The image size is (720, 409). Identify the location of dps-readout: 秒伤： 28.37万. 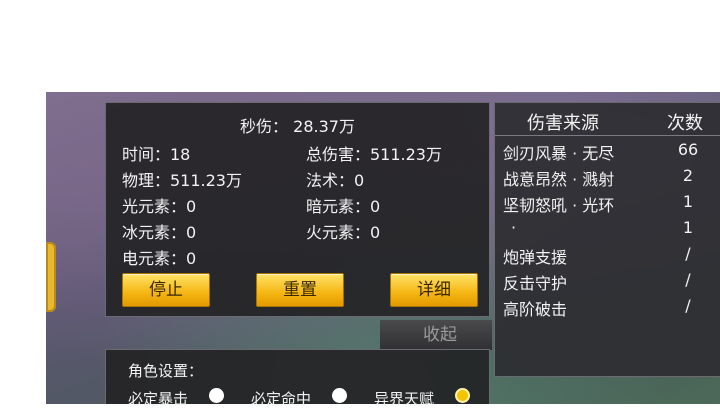
(297, 125).